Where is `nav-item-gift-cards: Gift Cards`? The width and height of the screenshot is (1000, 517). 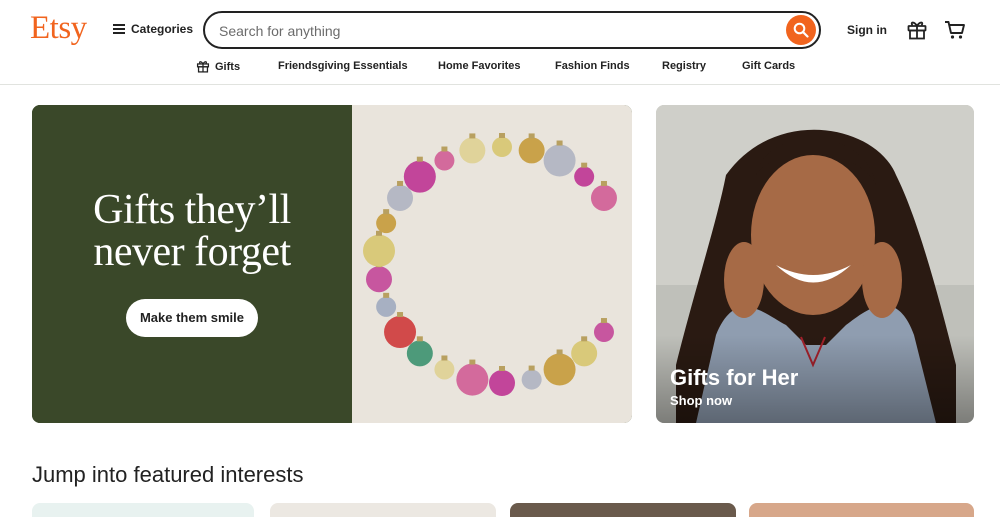 nav-item-gift-cards: Gift Cards is located at coordinates (768, 66).